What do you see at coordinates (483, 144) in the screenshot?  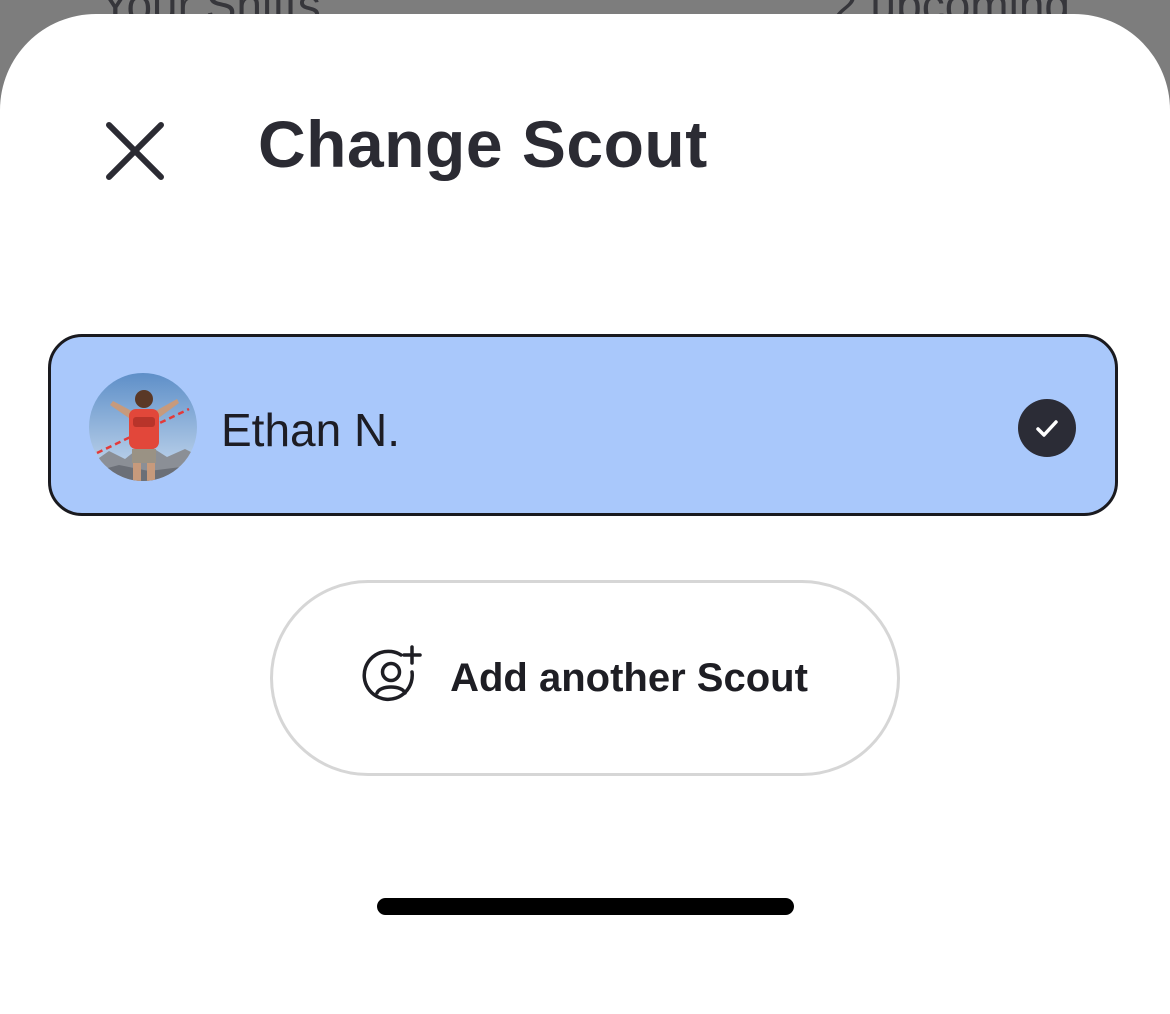 I see `sheet-title: Change Scout` at bounding box center [483, 144].